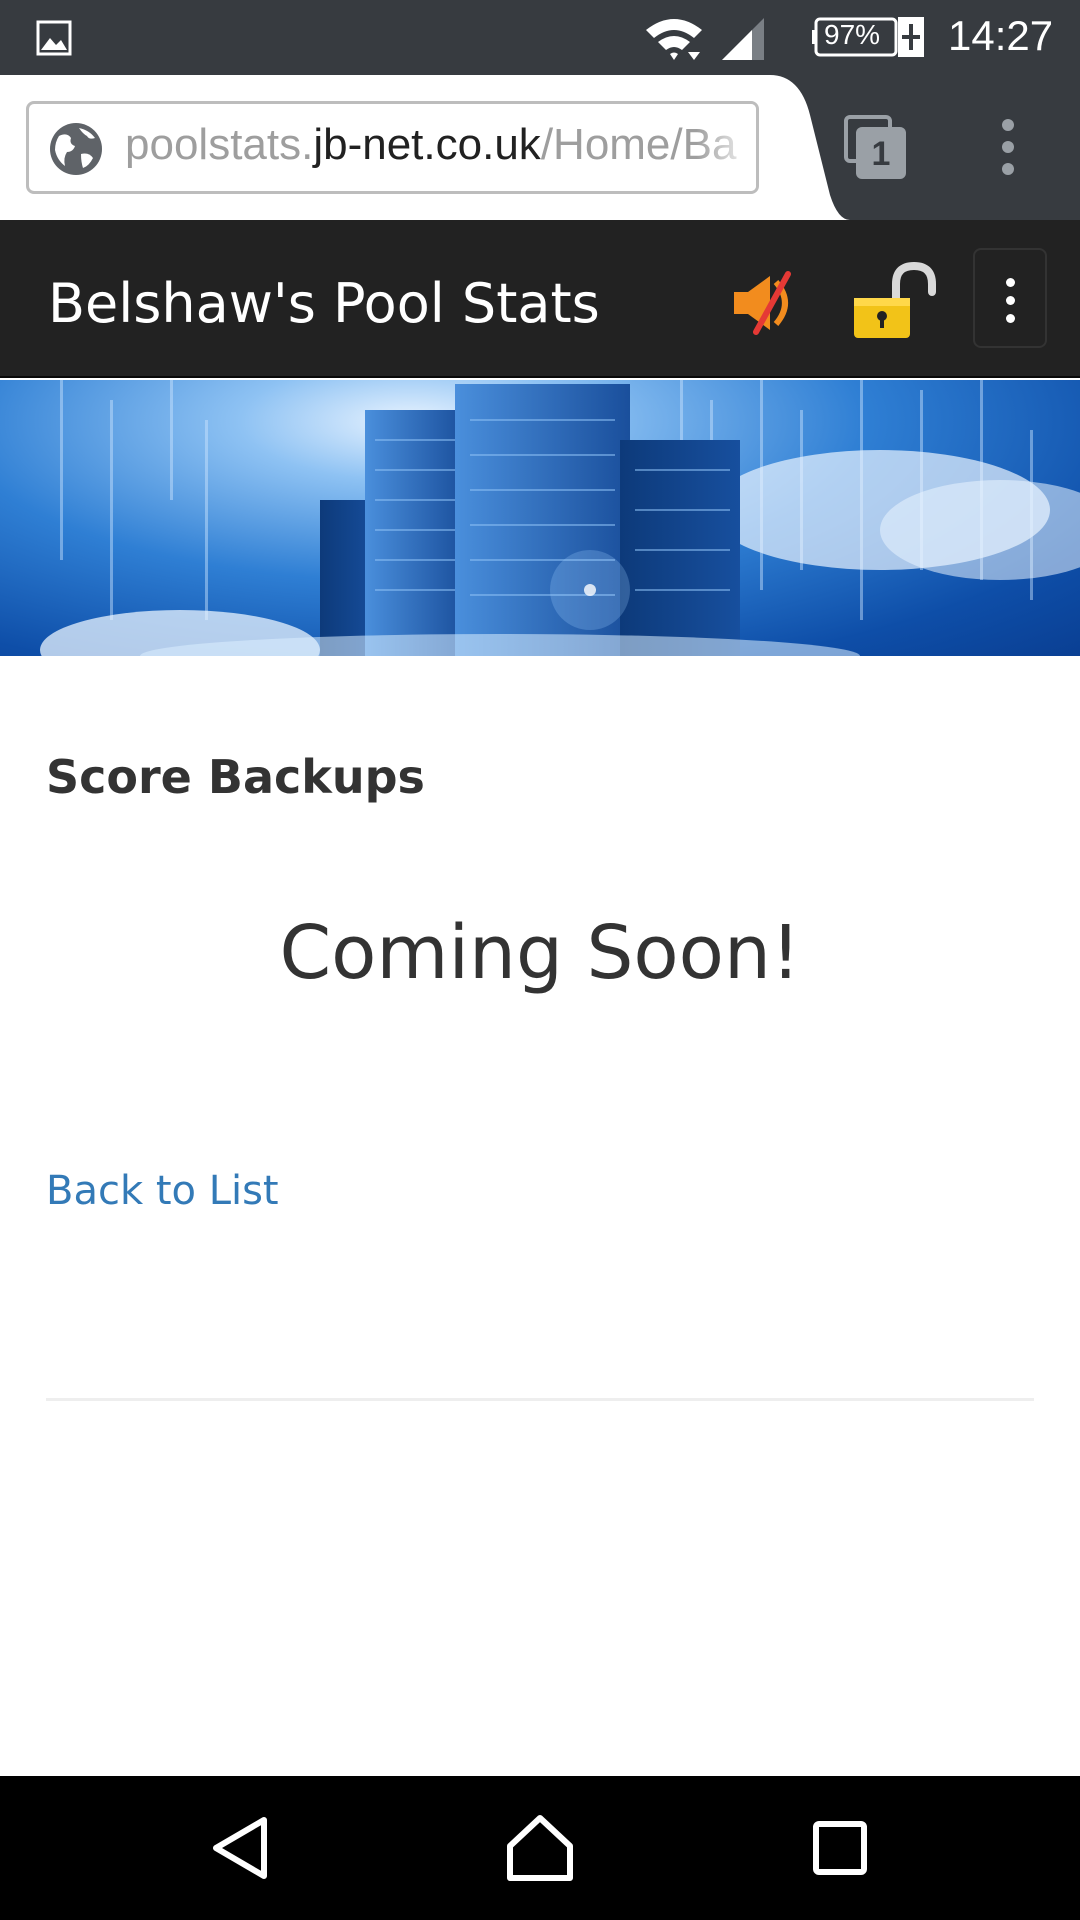  I want to click on cell-signal-icon, so click(743, 39).